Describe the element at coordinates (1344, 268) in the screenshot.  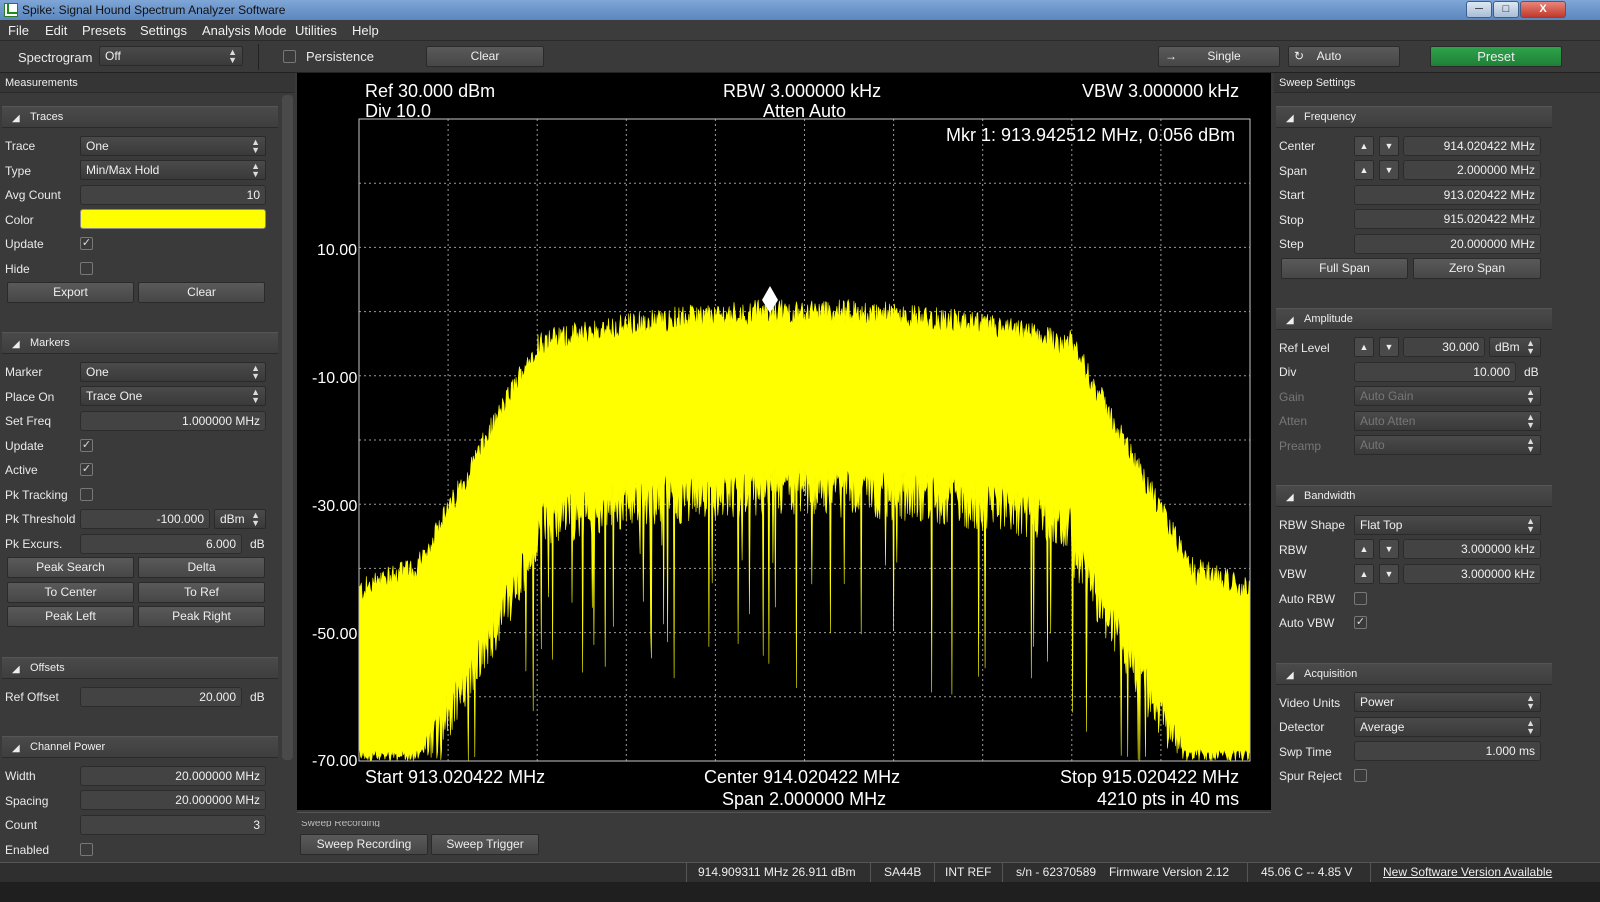
I see `full-span-button: Full Span` at that location.